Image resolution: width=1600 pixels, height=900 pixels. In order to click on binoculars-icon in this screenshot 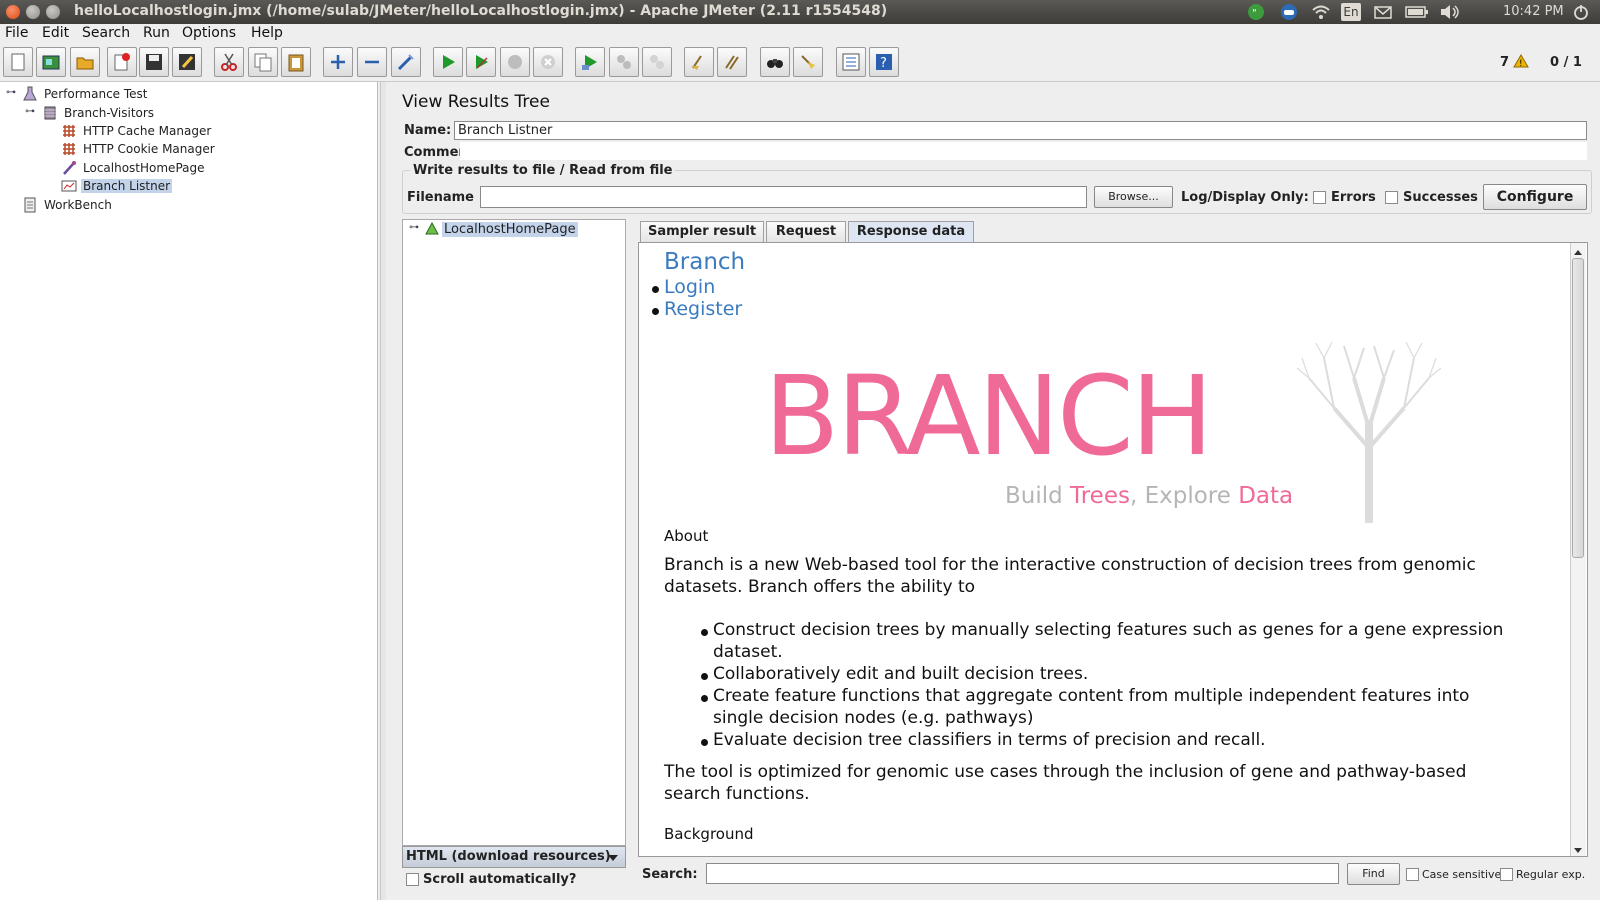, I will do `click(775, 63)`.